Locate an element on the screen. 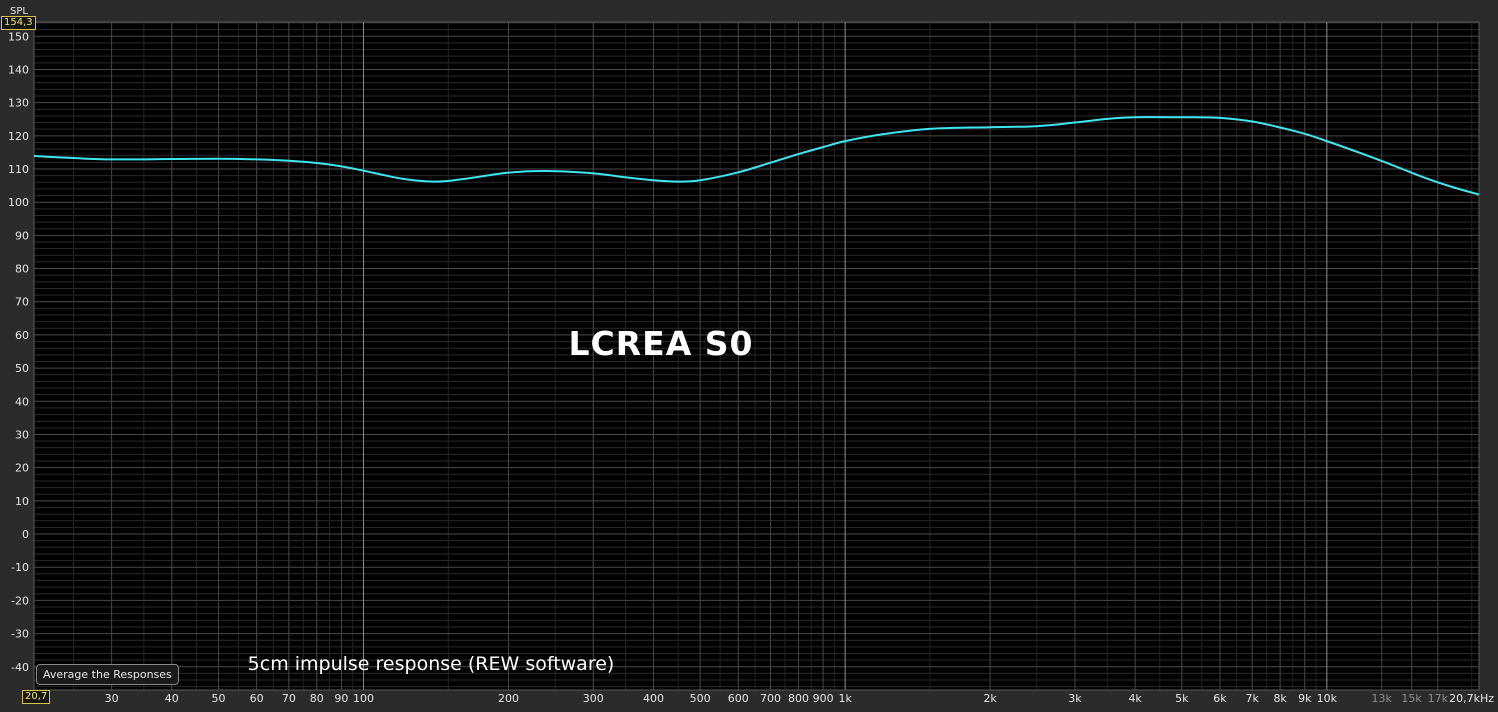 This screenshot has height=712, width=1498. y-tick-label: 100 is located at coordinates (18, 202).